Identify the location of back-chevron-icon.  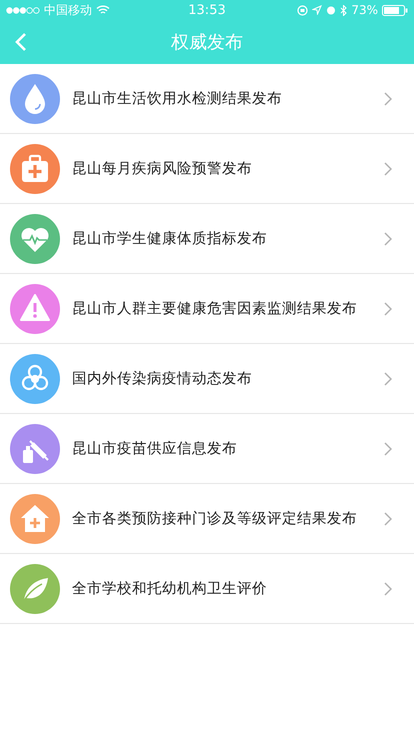
(20, 42).